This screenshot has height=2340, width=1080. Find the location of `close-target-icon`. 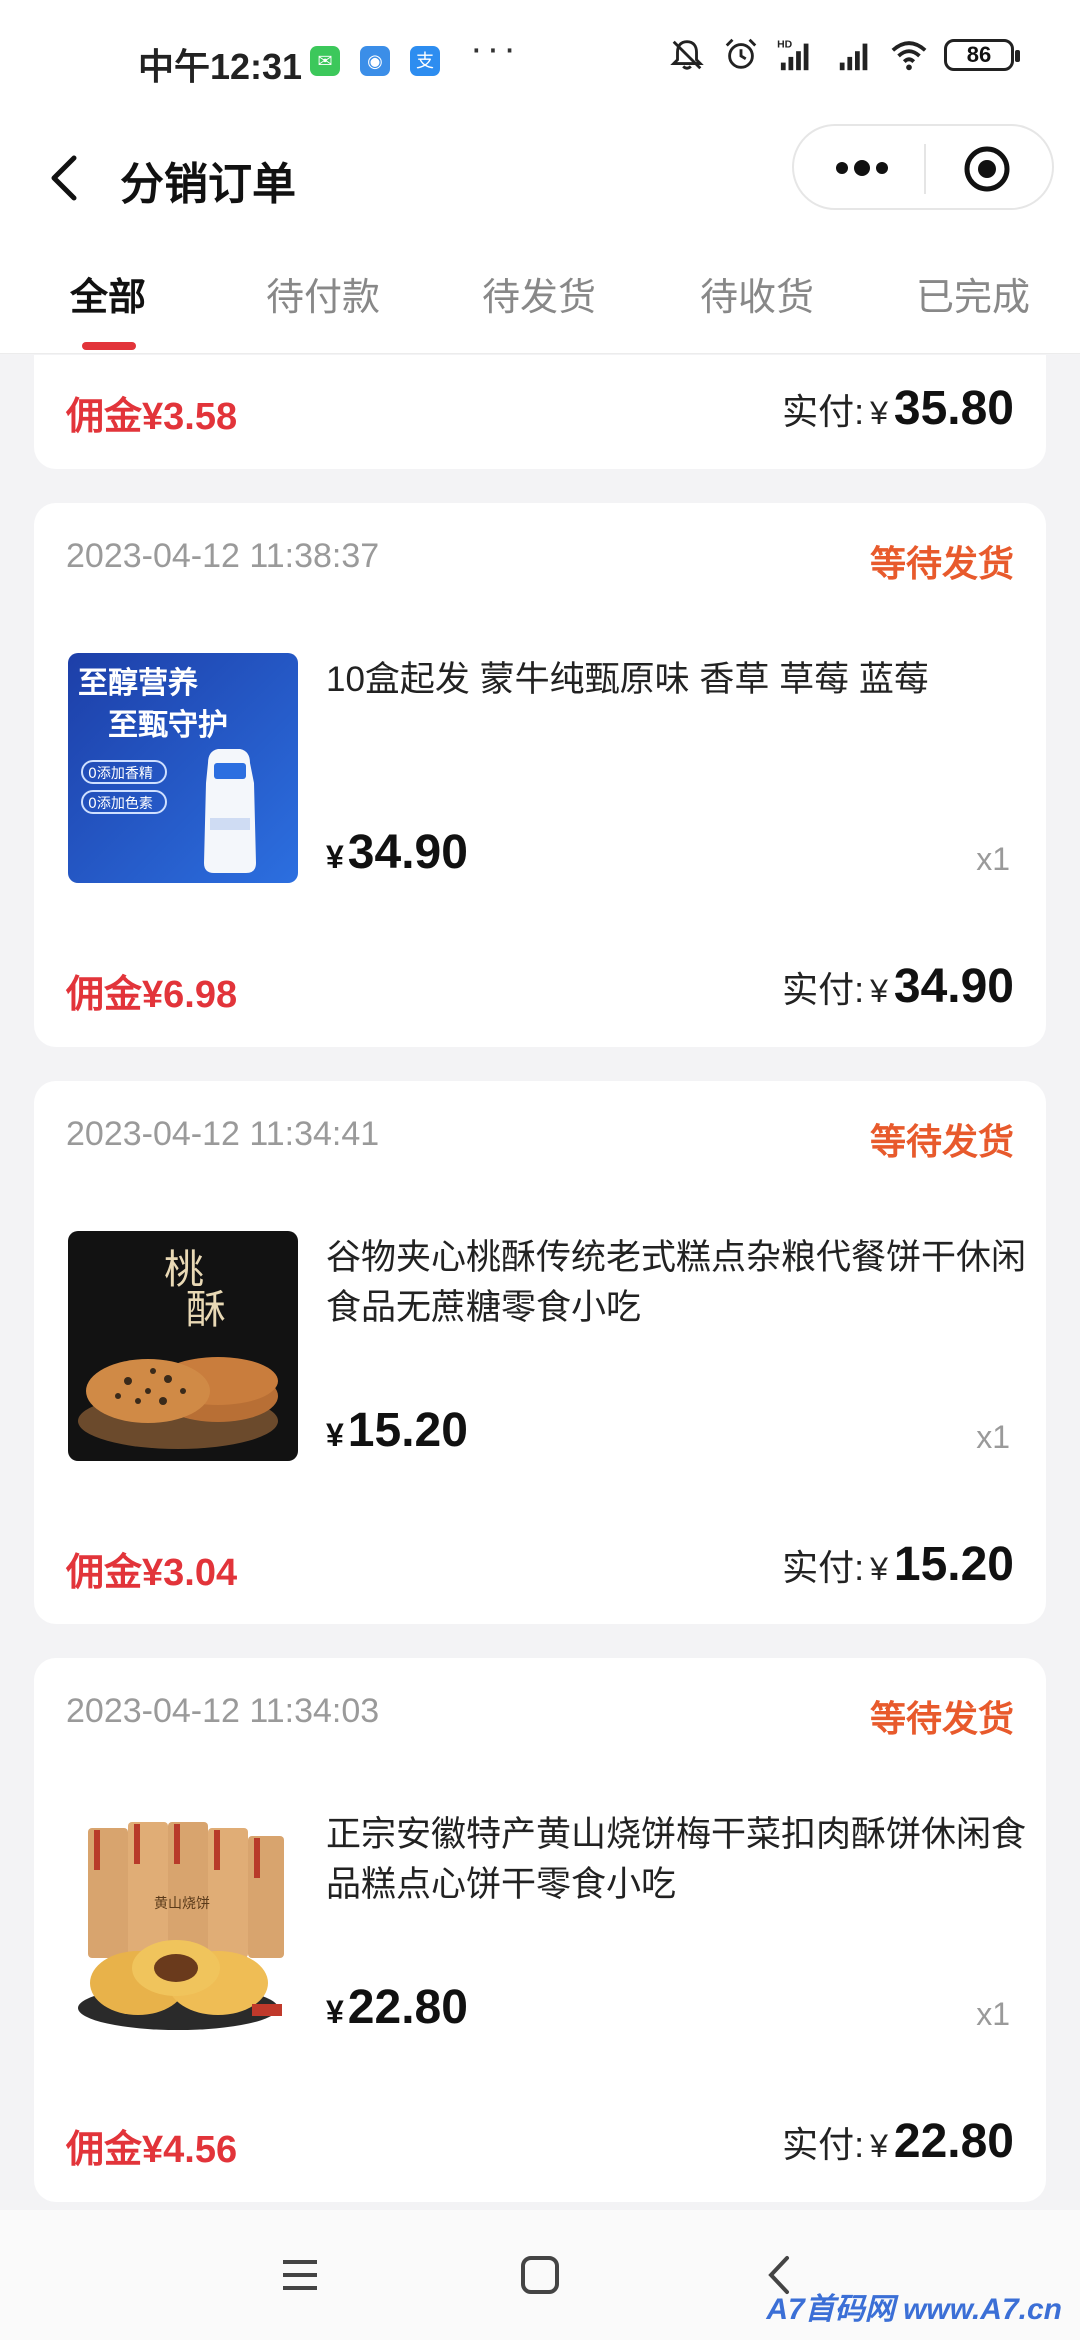

close-target-icon is located at coordinates (987, 169).